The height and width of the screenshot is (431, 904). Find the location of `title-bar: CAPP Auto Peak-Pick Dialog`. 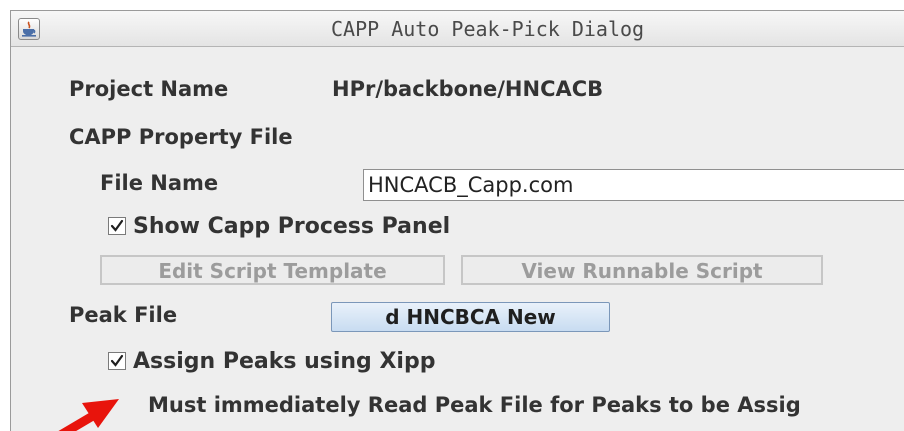

title-bar: CAPP Auto Peak-Pick Dialog is located at coordinates (457, 29).